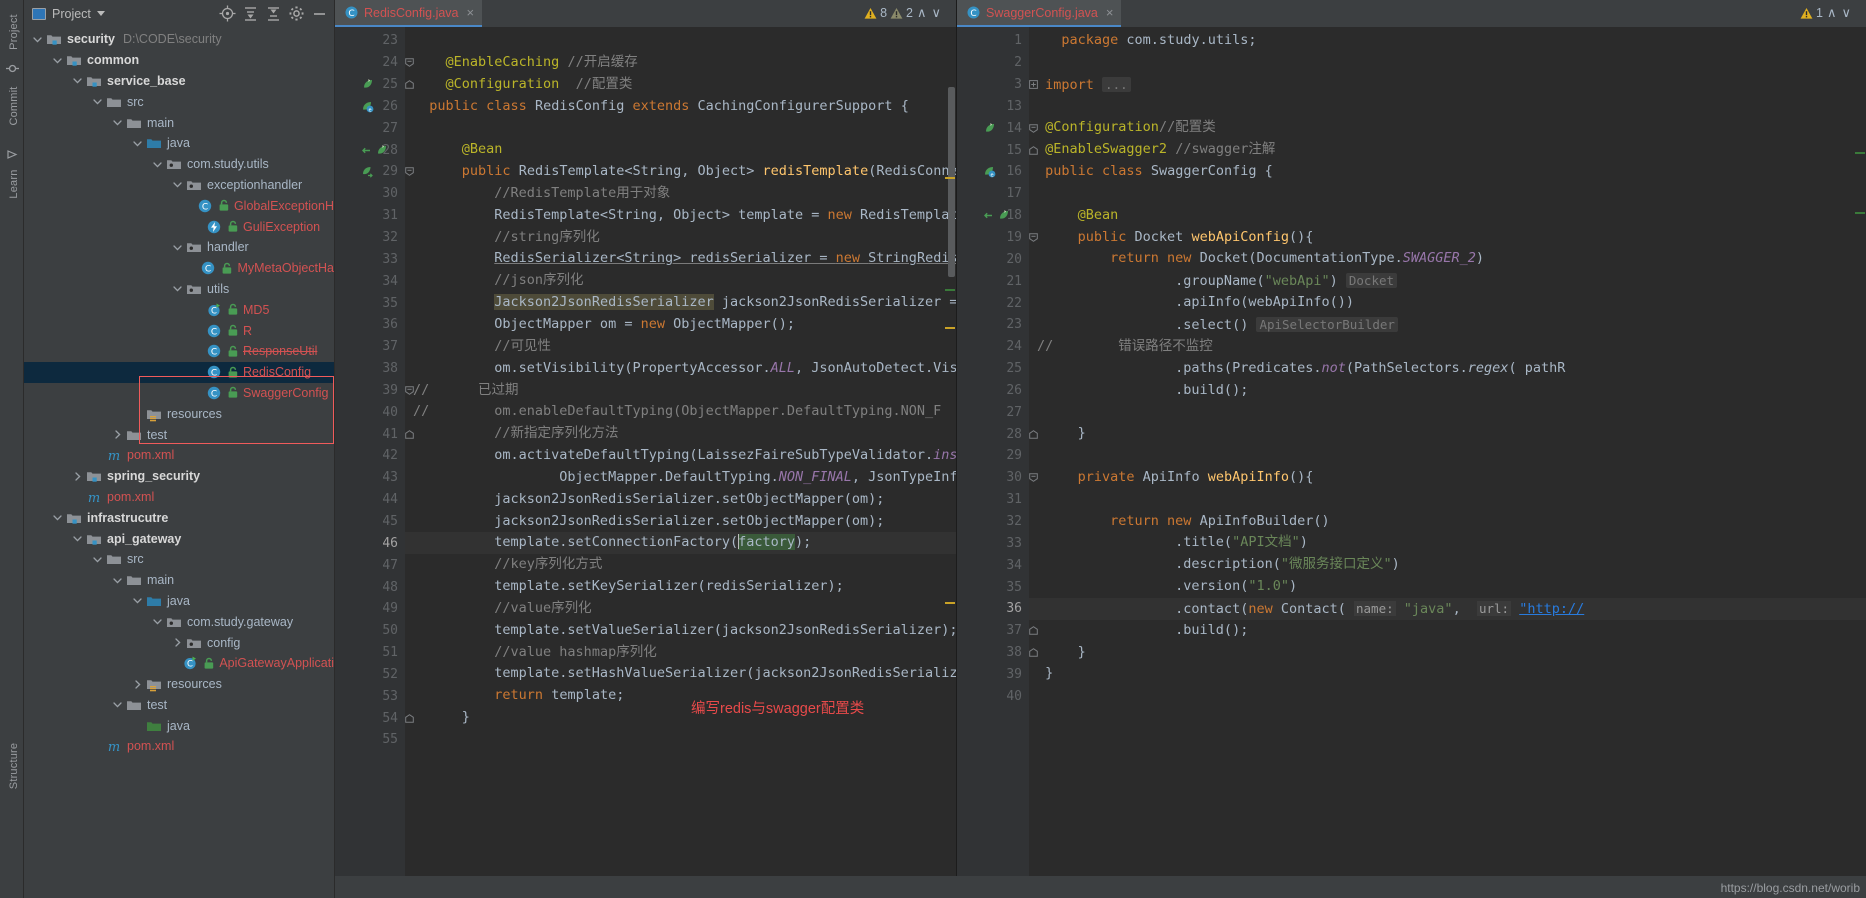 Image resolution: width=1866 pixels, height=898 pixels. What do you see at coordinates (1826, 13) in the screenshot?
I see `right-inspection-widget: 1 ∧ ∨` at bounding box center [1826, 13].